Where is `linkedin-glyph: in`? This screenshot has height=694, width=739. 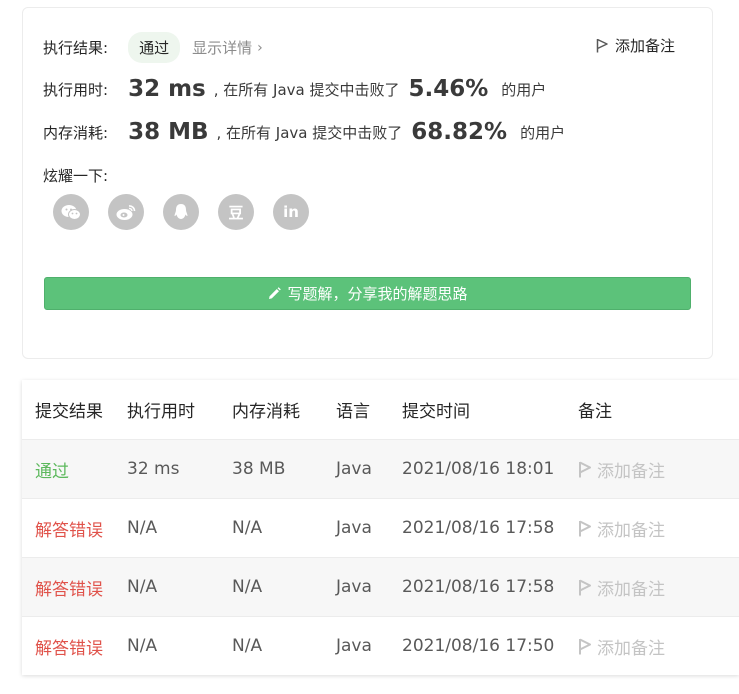
linkedin-glyph: in is located at coordinates (291, 212).